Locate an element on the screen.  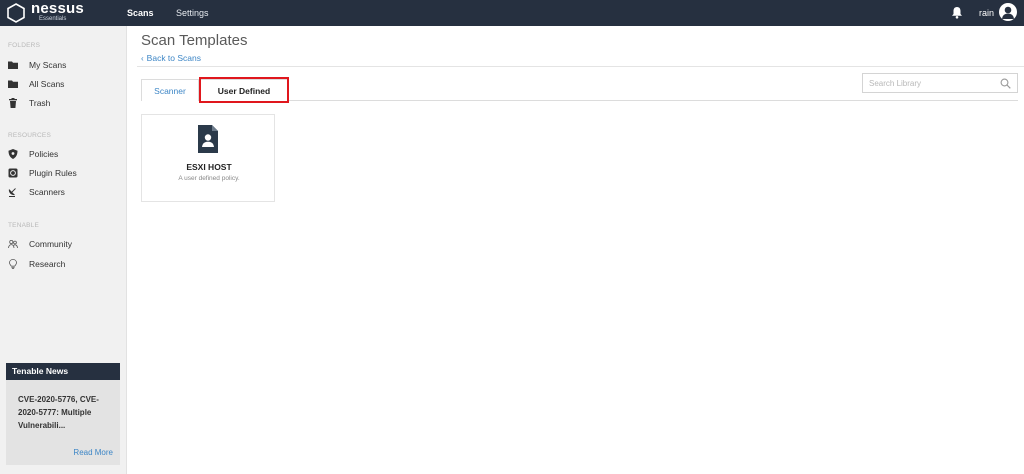
top-bar: nessus Essentials Scans Settings rain is located at coordinates (512, 13).